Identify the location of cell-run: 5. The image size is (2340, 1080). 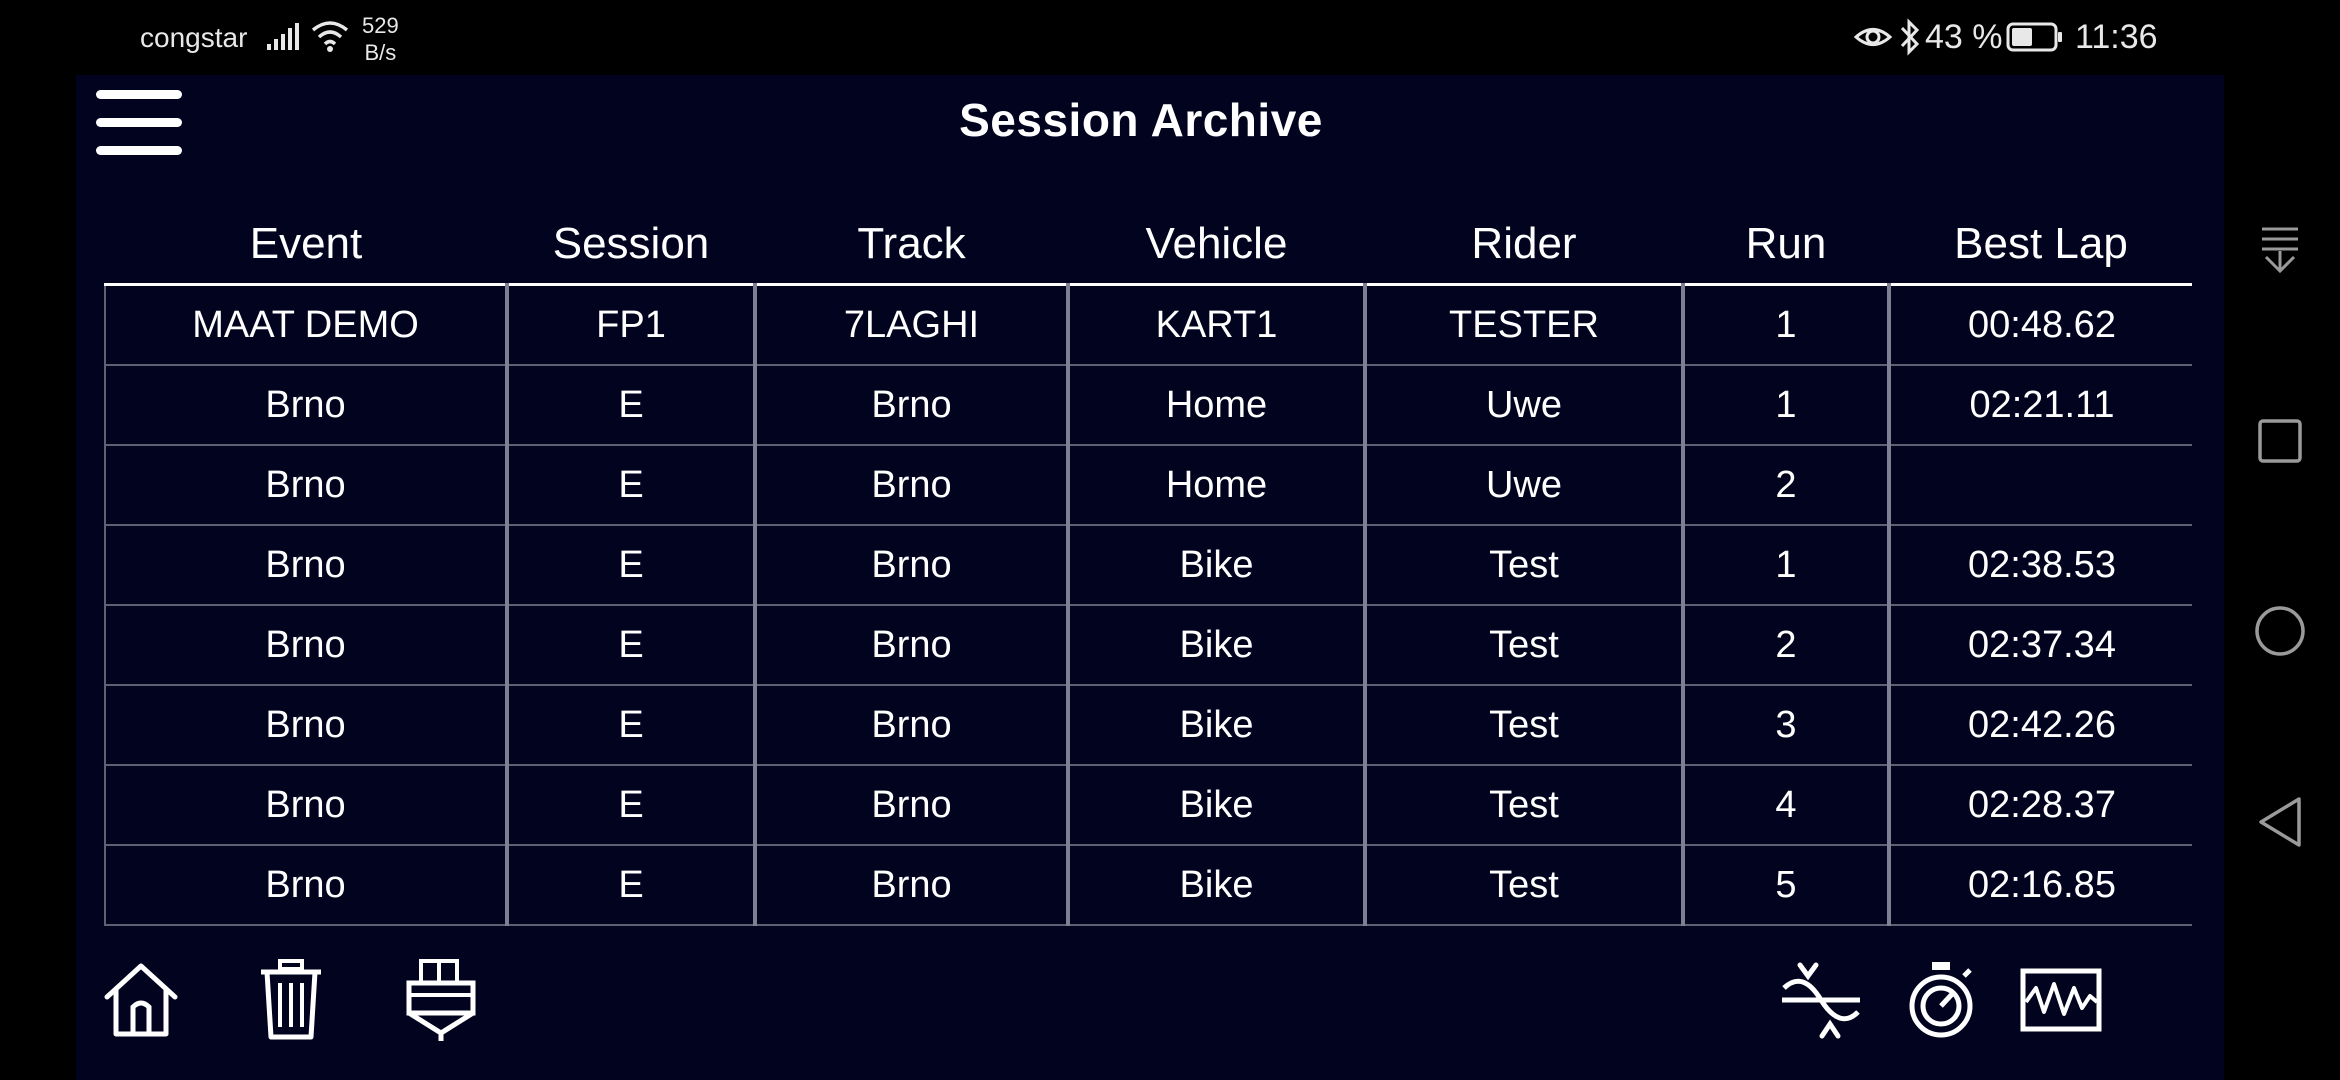
(1787, 885).